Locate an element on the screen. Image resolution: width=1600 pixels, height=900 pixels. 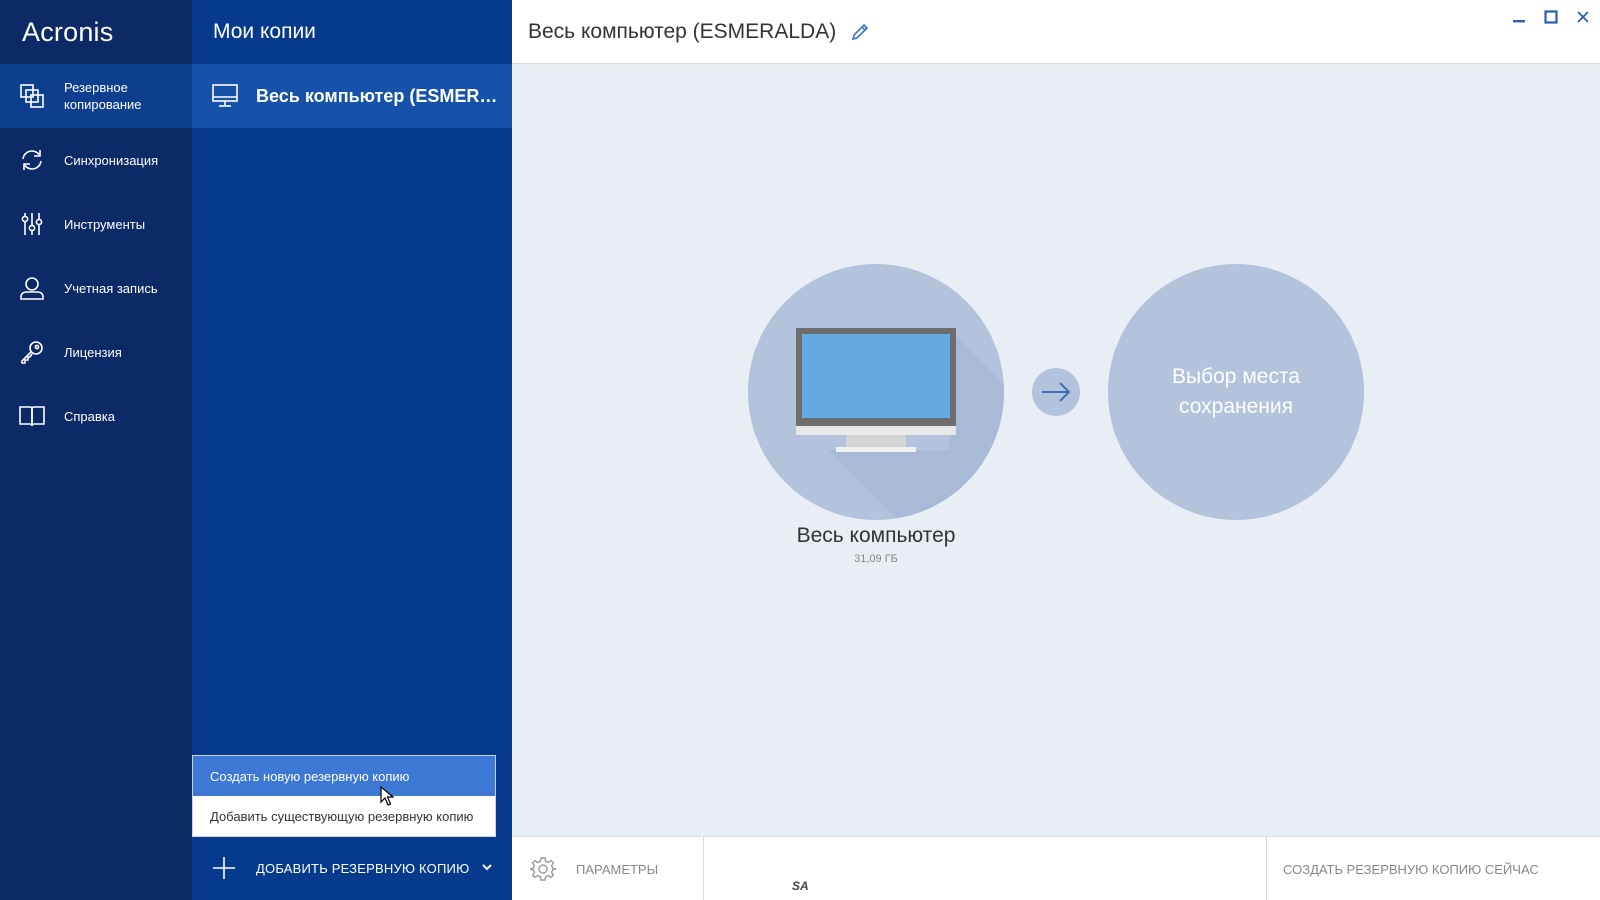
sync-icon is located at coordinates (32, 160).